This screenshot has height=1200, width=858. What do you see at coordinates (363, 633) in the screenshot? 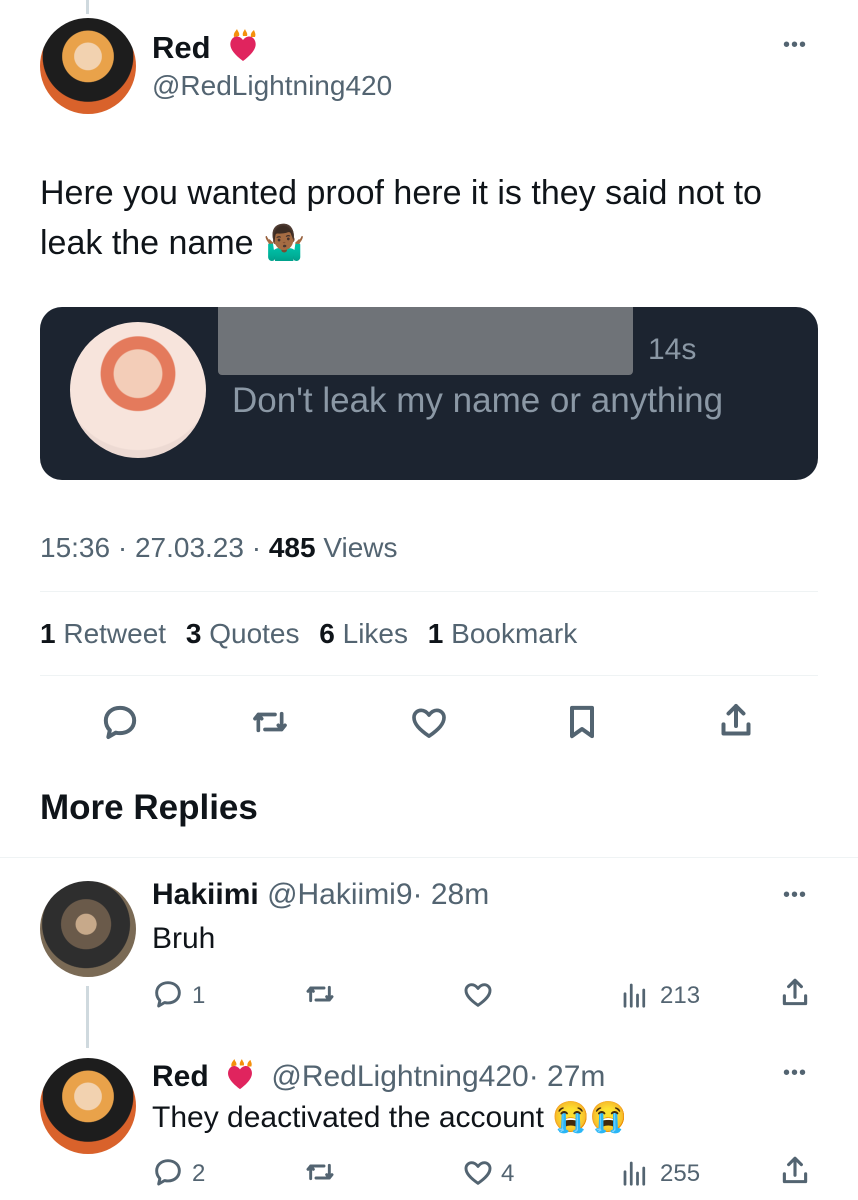
I see `likes-stat: 6 Likes` at bounding box center [363, 633].